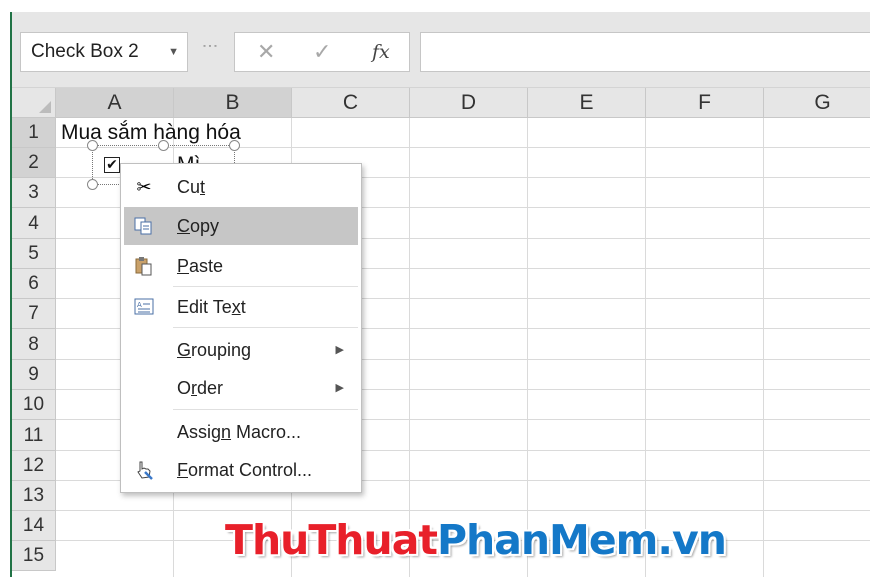  Describe the element at coordinates (34, 556) in the screenshot. I see `row-header-15: 15` at that location.